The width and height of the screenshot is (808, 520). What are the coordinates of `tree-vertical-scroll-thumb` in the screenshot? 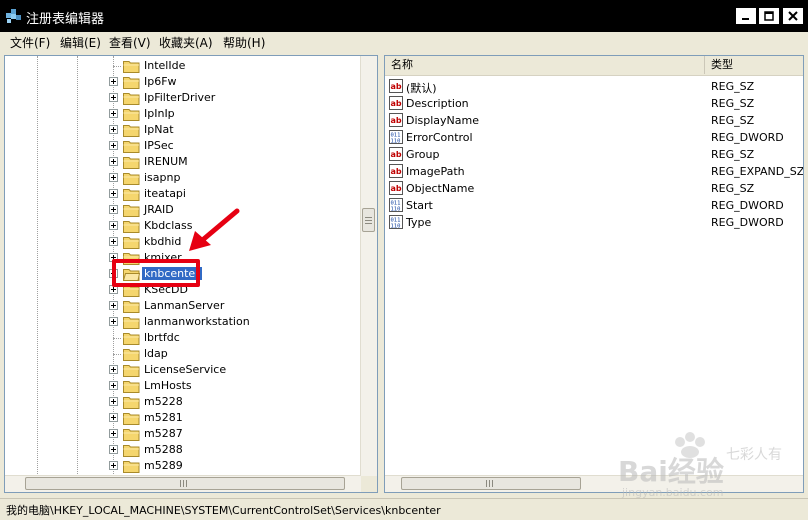 It's located at (368, 220).